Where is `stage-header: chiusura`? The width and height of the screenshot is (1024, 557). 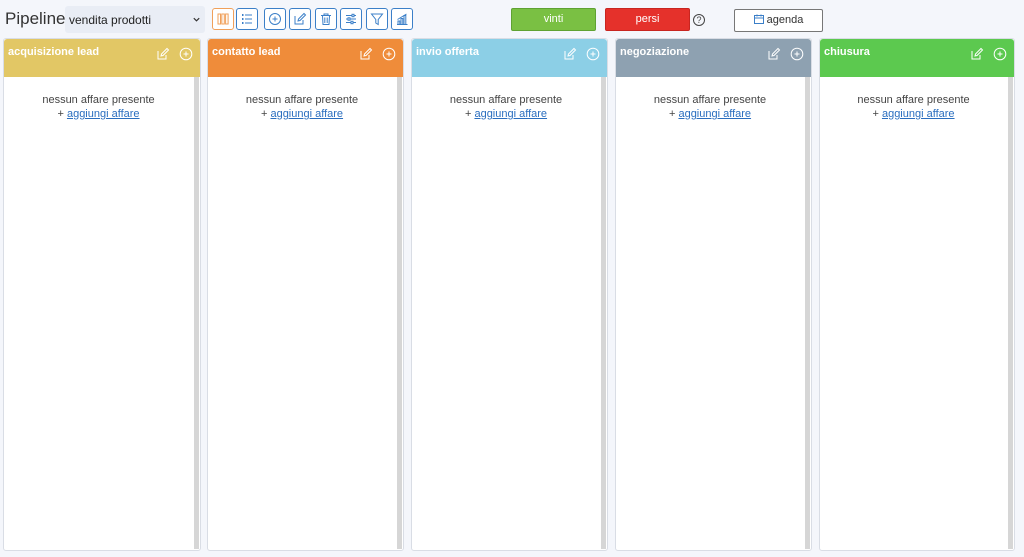
stage-header: chiusura is located at coordinates (917, 58).